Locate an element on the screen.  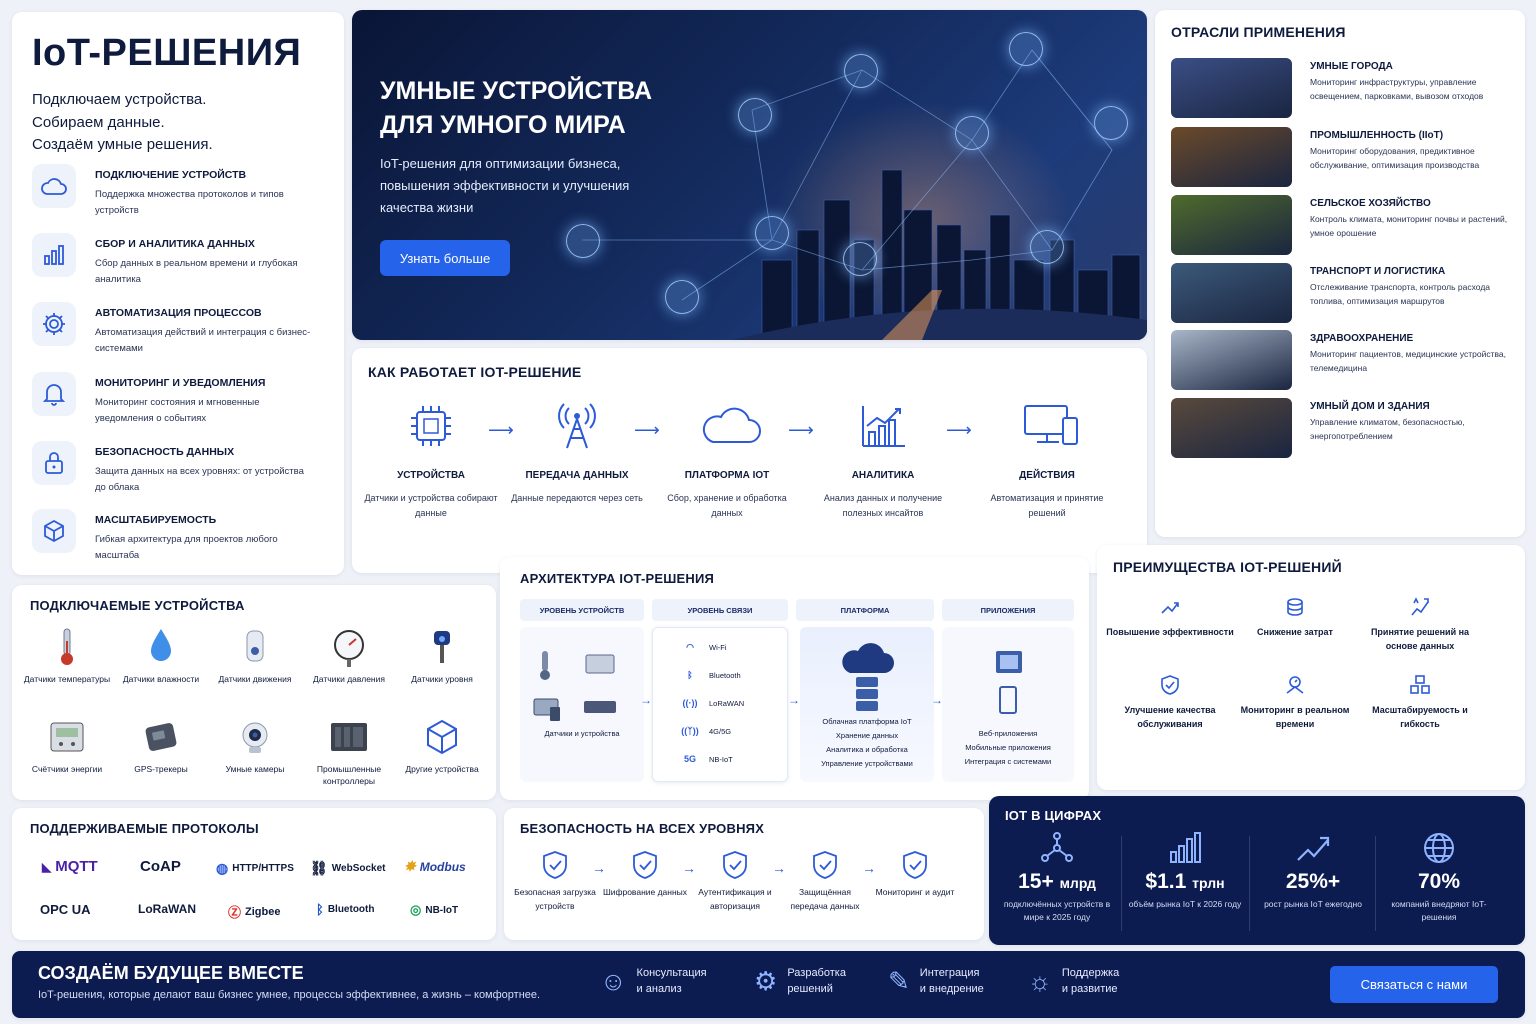
connection-item: ◠ Wi-Fi is located at coordinates (703, 647).